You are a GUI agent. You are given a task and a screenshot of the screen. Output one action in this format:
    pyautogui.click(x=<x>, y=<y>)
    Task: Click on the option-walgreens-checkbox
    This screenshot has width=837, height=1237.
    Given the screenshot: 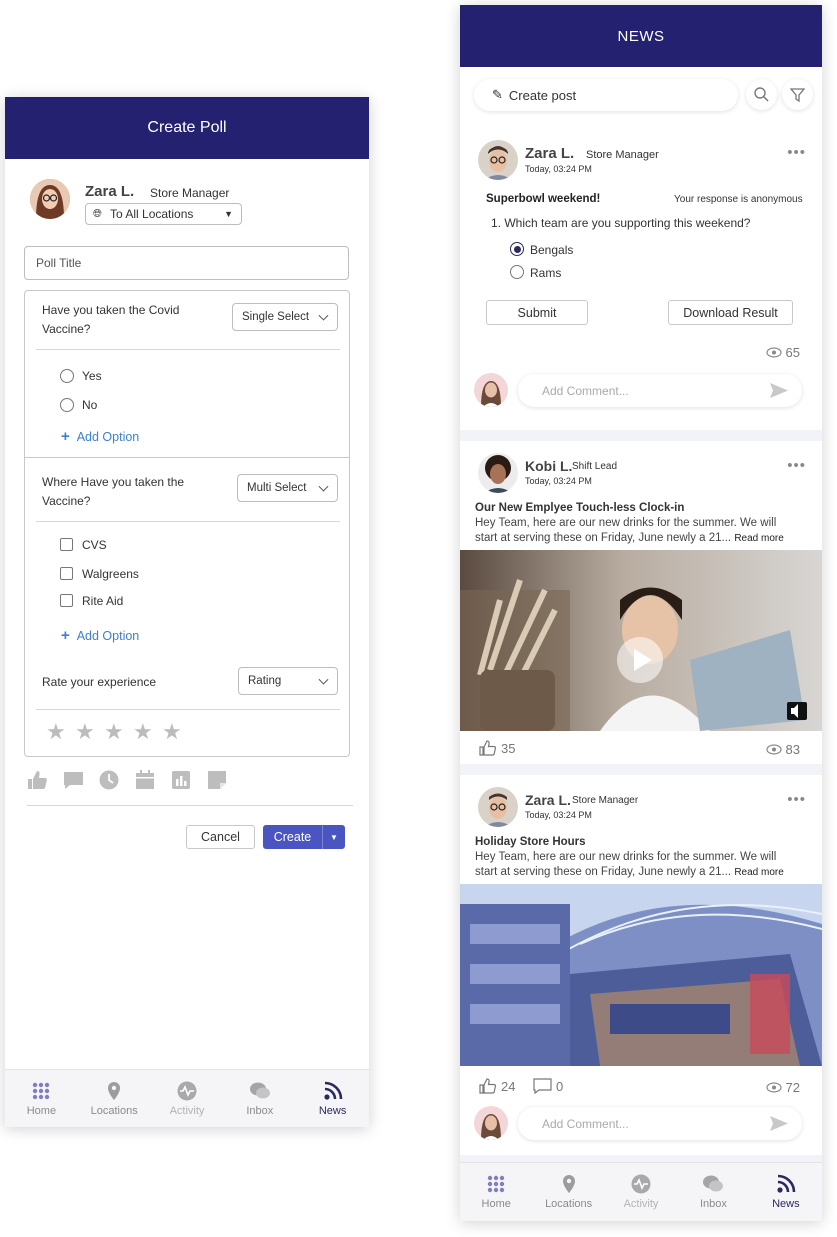 What is the action you would take?
    pyautogui.click(x=66, y=573)
    